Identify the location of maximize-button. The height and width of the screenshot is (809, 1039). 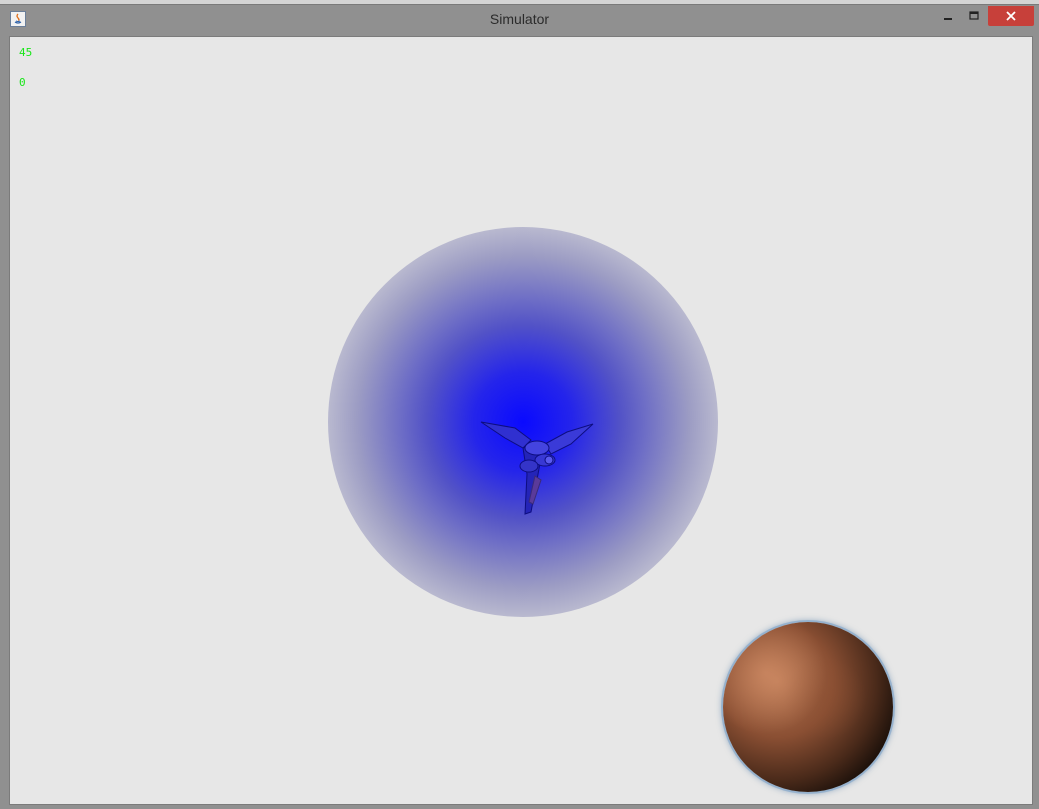
(974, 16).